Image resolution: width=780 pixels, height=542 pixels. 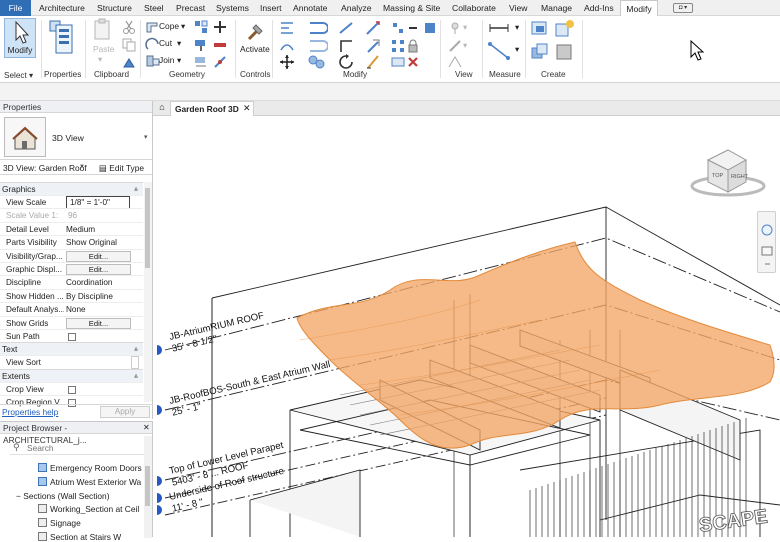 I want to click on cut-caret-icon: ▾, so click(x=179, y=43).